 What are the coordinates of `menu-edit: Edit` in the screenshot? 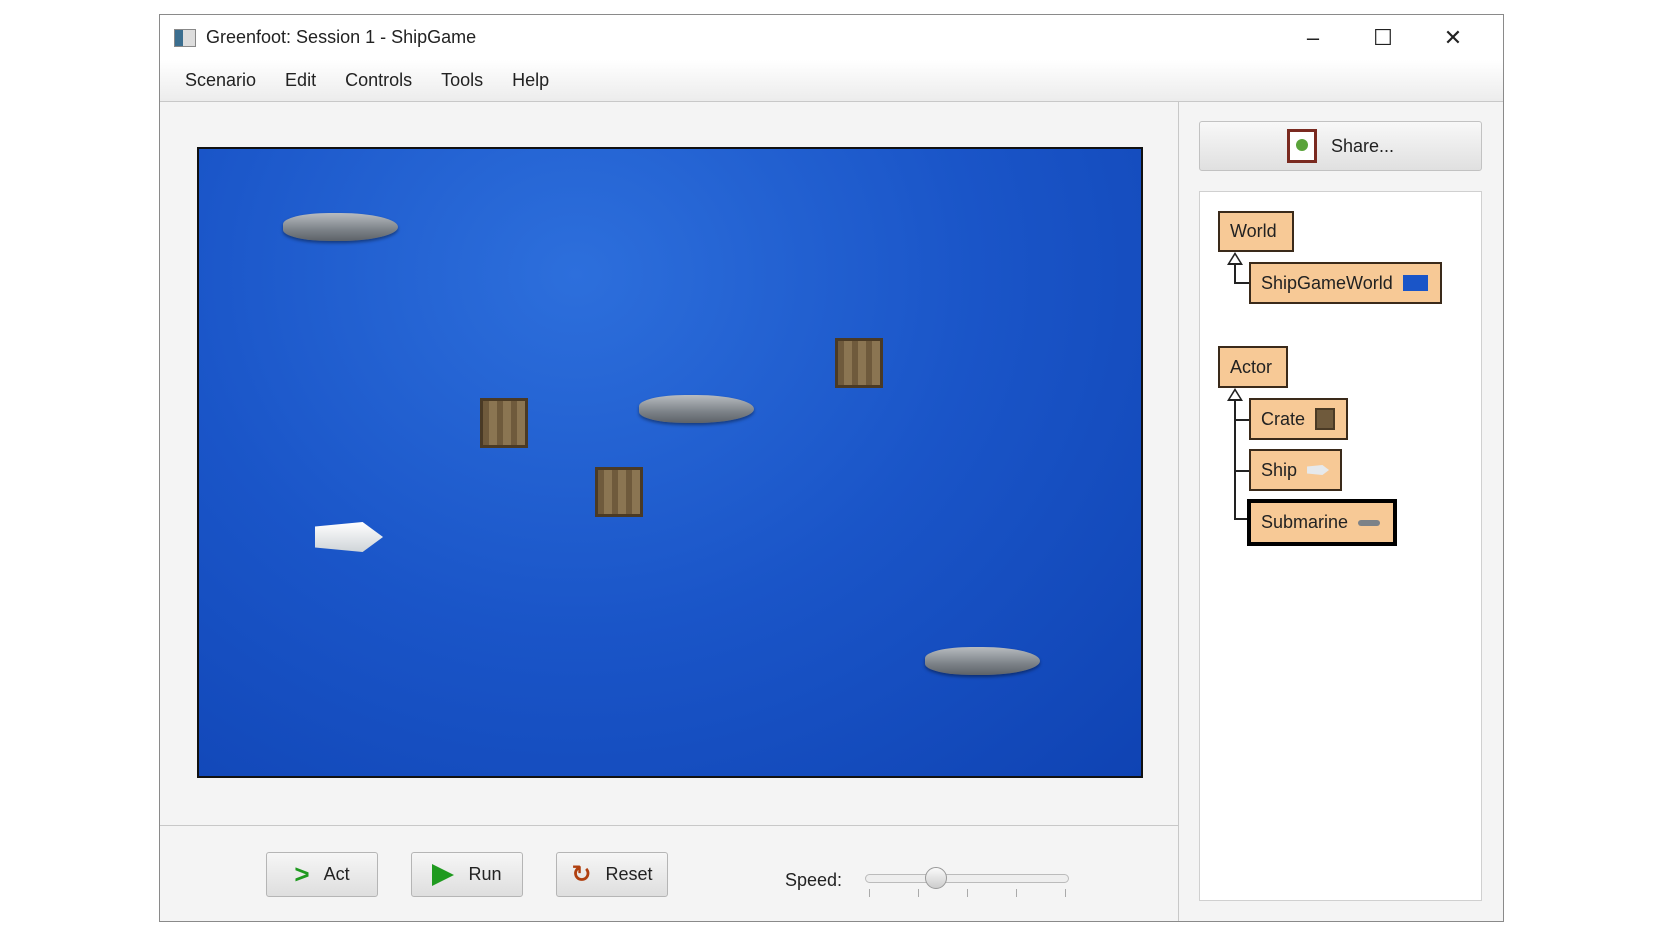 It's located at (300, 80).